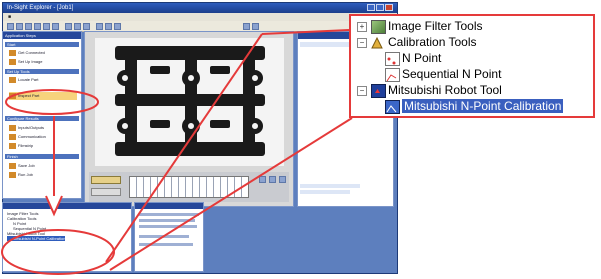 This screenshot has width=601, height=279. What do you see at coordinates (392, 107) in the screenshot?
I see `mitsubishi-n-point-icon` at bounding box center [392, 107].